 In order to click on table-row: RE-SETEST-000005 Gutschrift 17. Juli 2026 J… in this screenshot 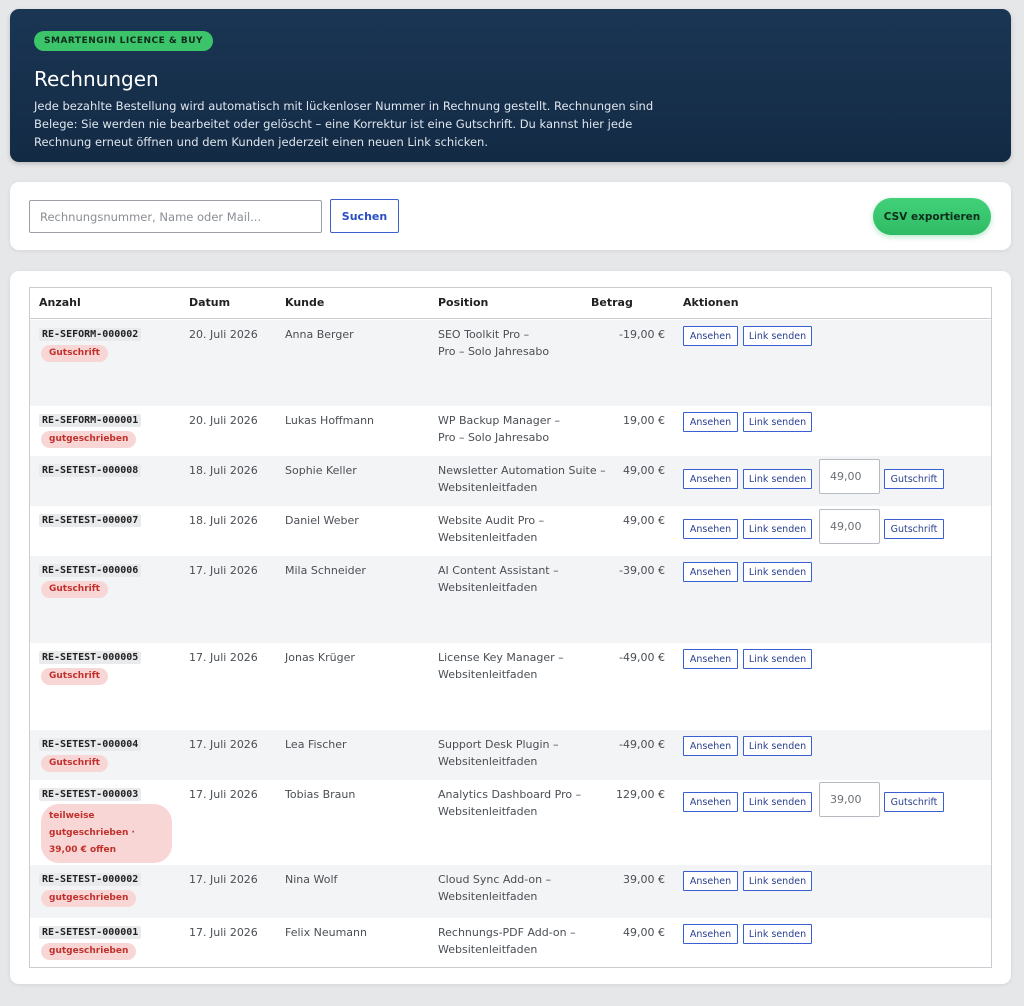, I will do `click(510, 686)`.